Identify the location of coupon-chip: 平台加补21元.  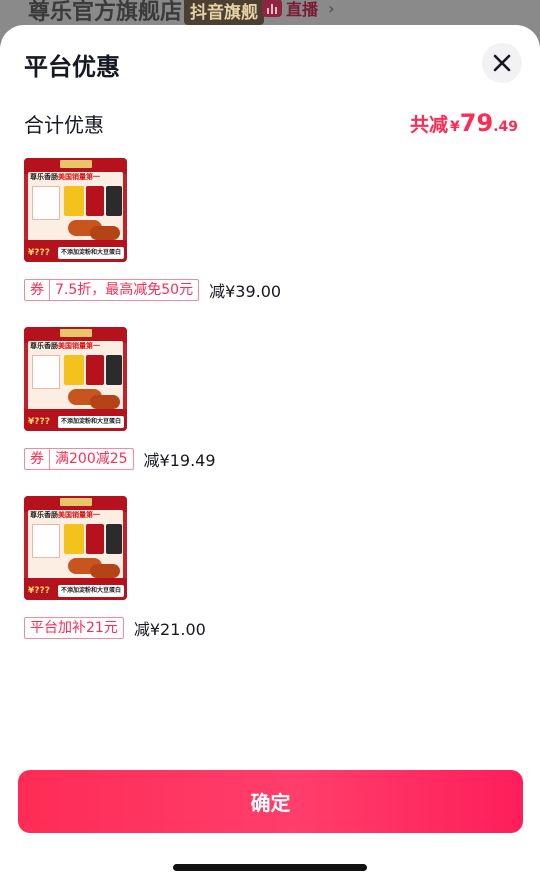
(74, 628).